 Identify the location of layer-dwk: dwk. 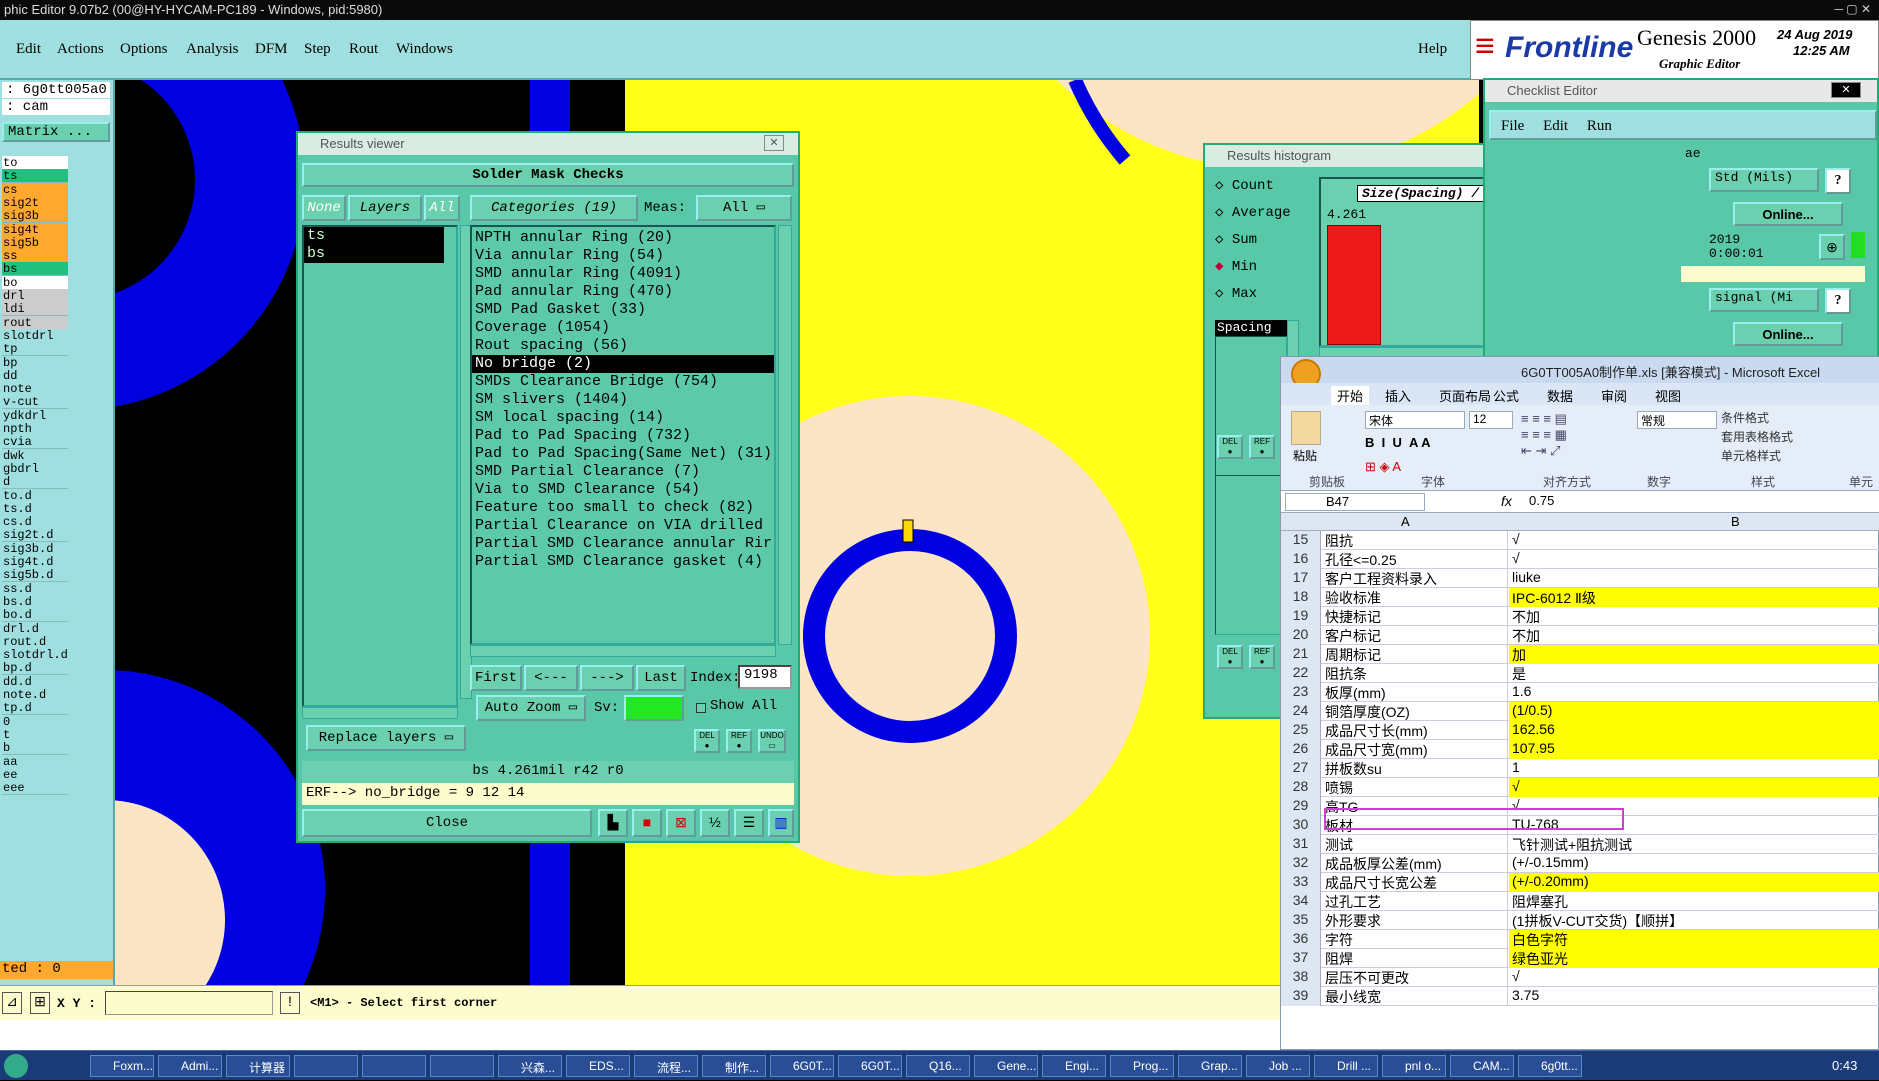
(35, 455).